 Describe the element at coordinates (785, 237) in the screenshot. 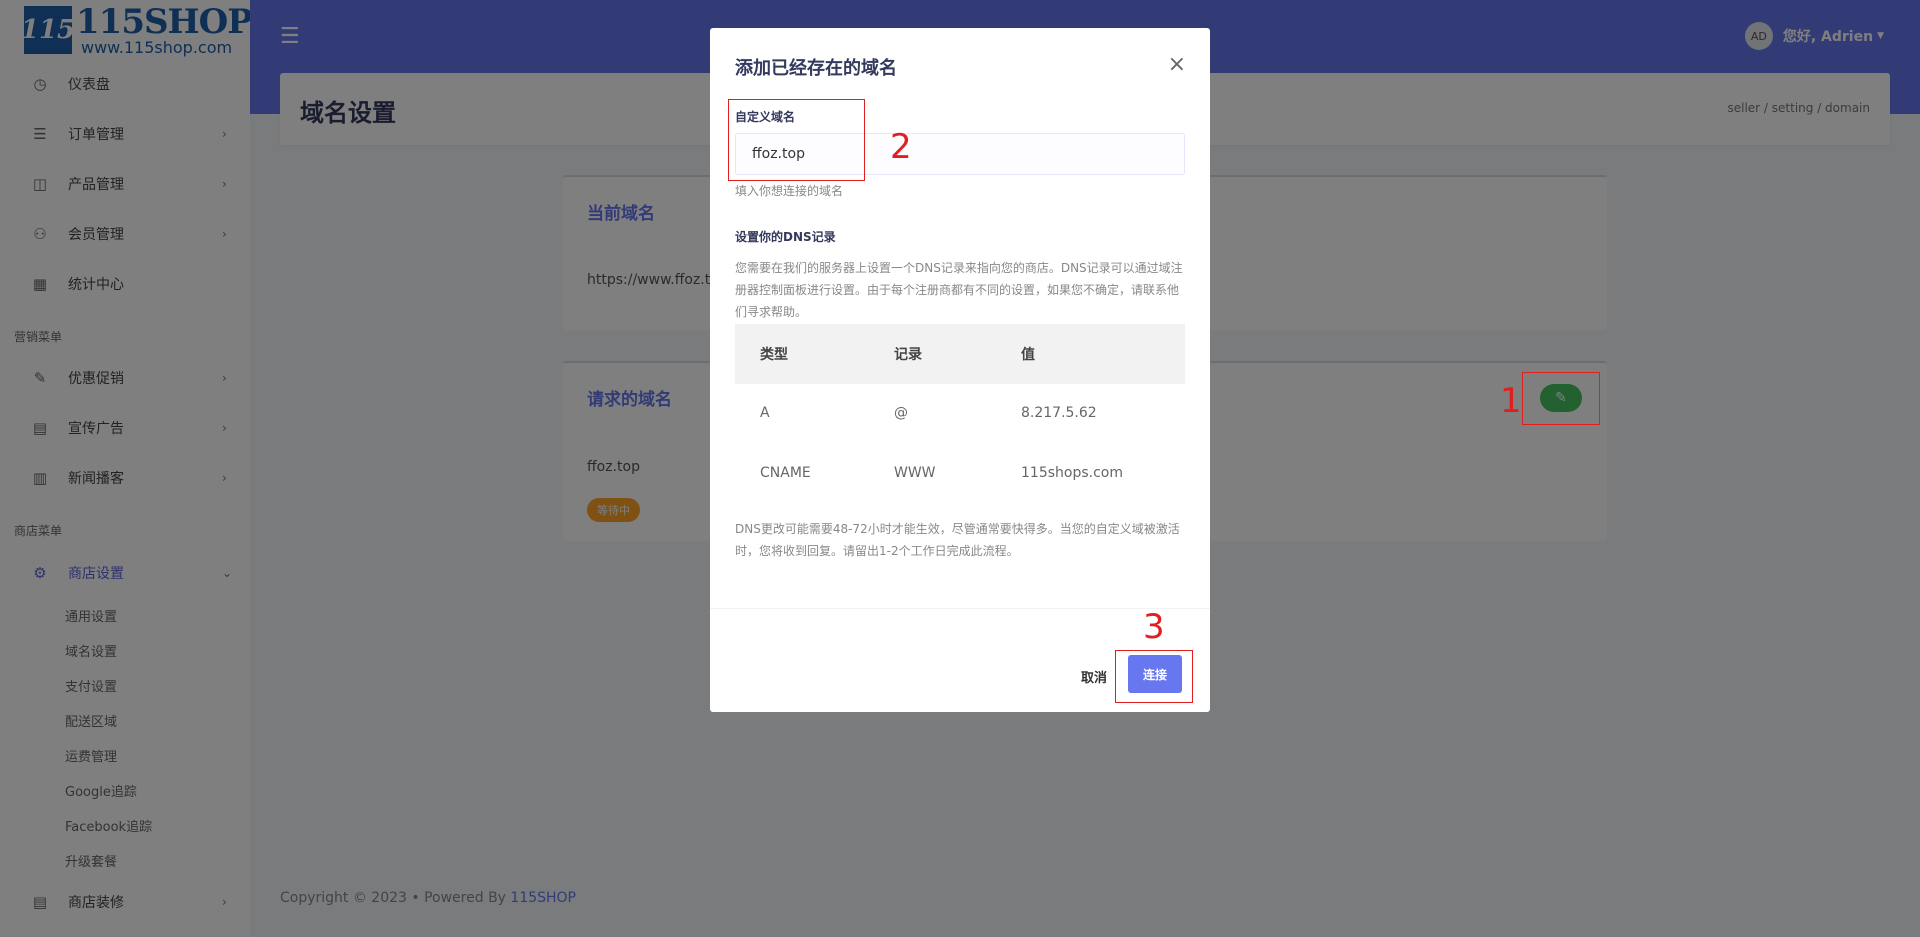

I see `dns-title: 设置你的DNS记录` at that location.